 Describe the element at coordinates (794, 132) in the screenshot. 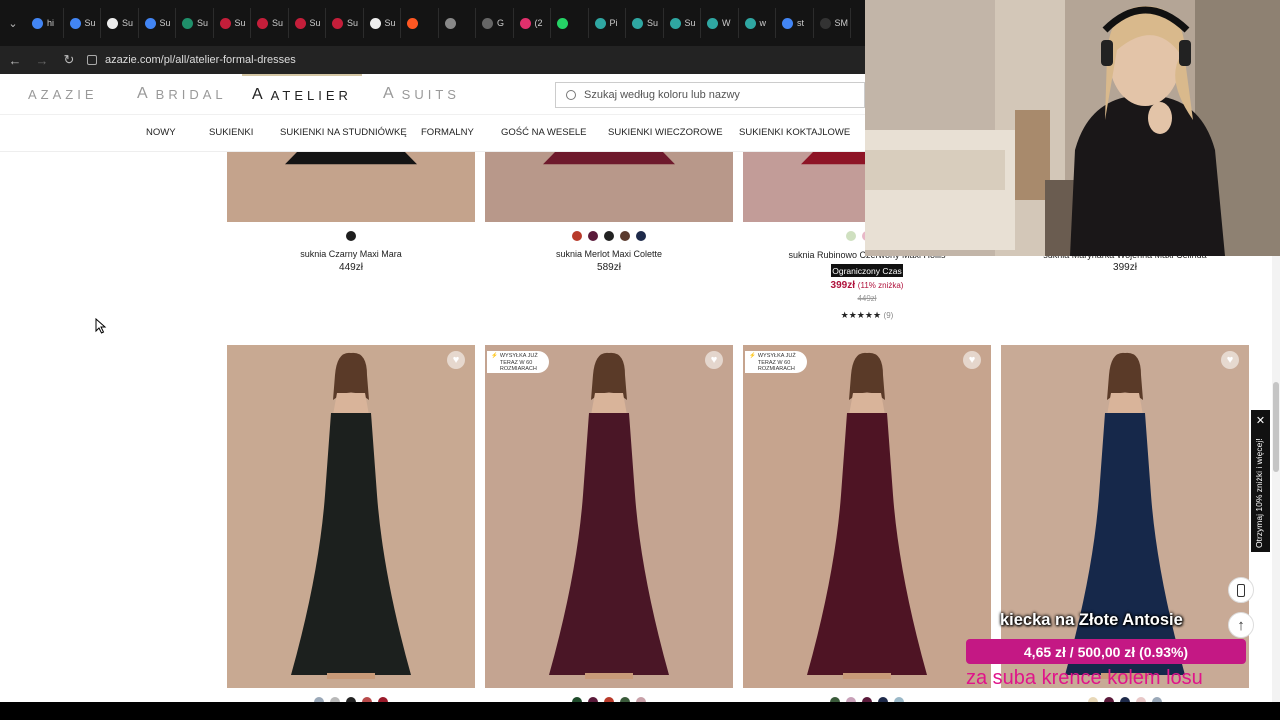

I see `nav-item-koktajlowe: SUKIENKI KOKTAJLOWE` at that location.